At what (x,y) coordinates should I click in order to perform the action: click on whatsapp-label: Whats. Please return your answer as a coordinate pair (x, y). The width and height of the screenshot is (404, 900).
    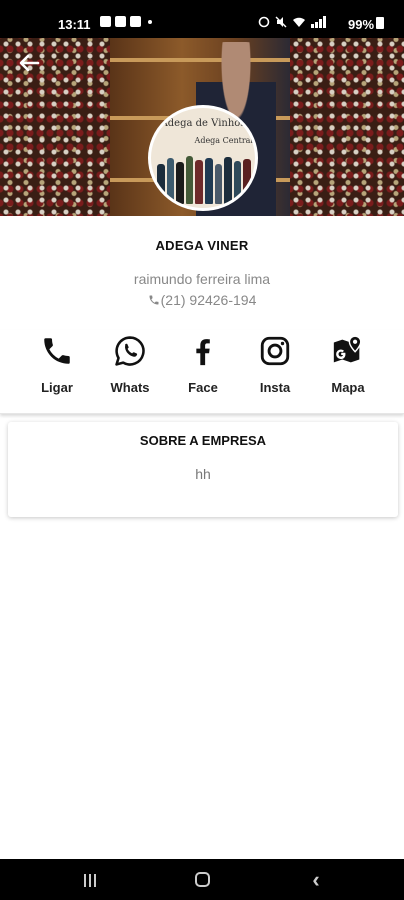
    Looking at the image, I should click on (130, 387).